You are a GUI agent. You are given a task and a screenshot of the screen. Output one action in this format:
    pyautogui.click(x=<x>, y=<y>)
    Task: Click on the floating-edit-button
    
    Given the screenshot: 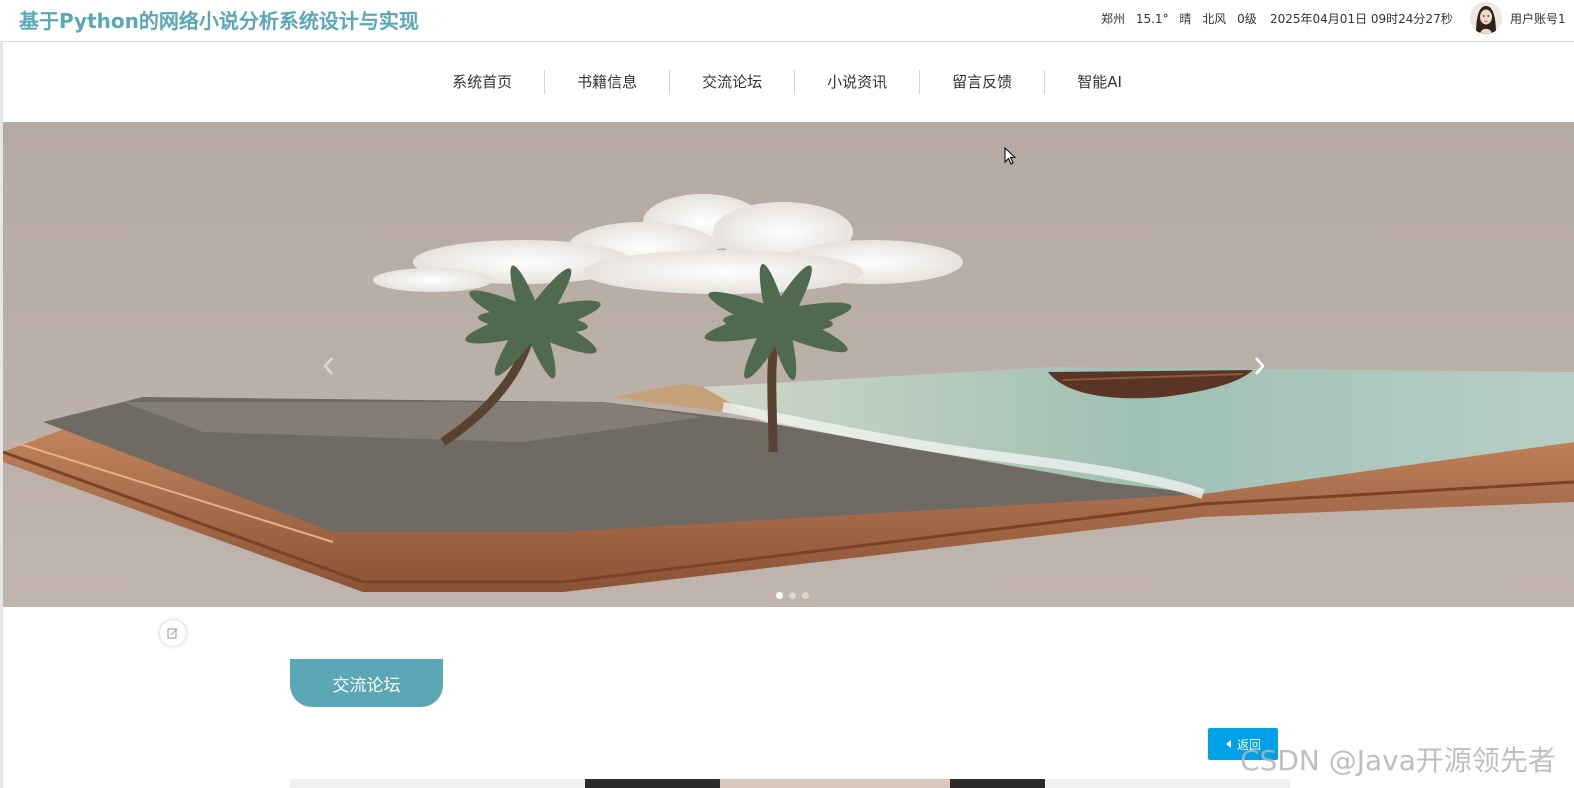 What is the action you would take?
    pyautogui.click(x=173, y=633)
    